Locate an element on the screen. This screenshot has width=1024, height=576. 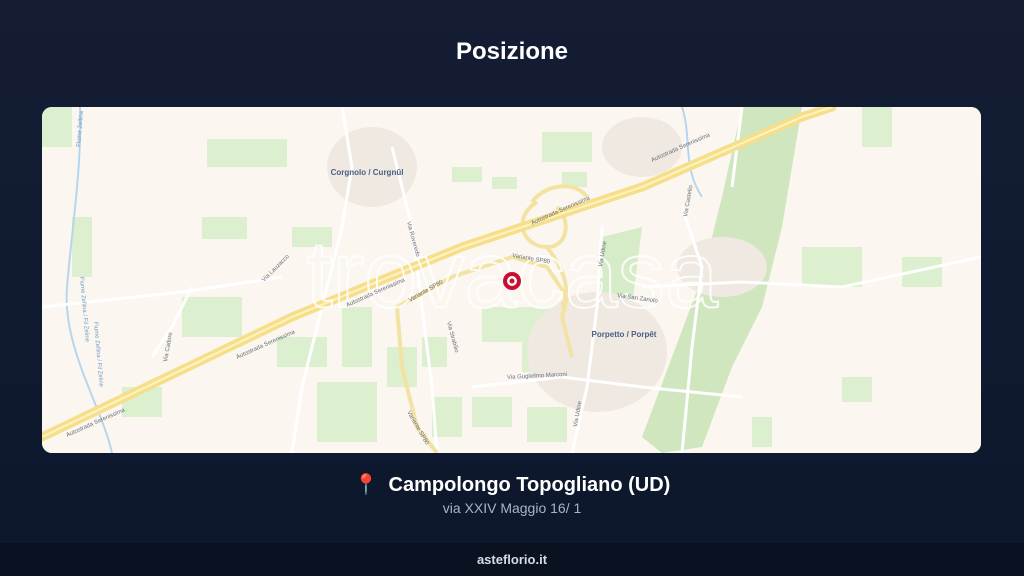
location-title: 📍 Campolongo Topogliano (UD) is located at coordinates (512, 484).